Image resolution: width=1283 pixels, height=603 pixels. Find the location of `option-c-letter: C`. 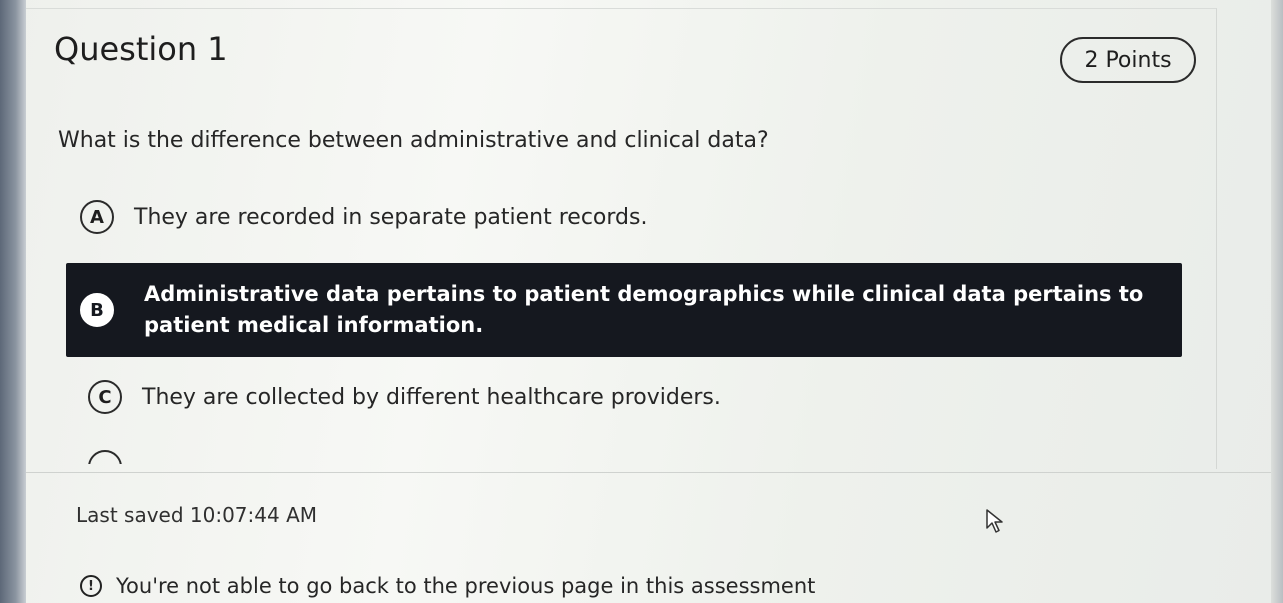

option-c-letter: C is located at coordinates (105, 397).